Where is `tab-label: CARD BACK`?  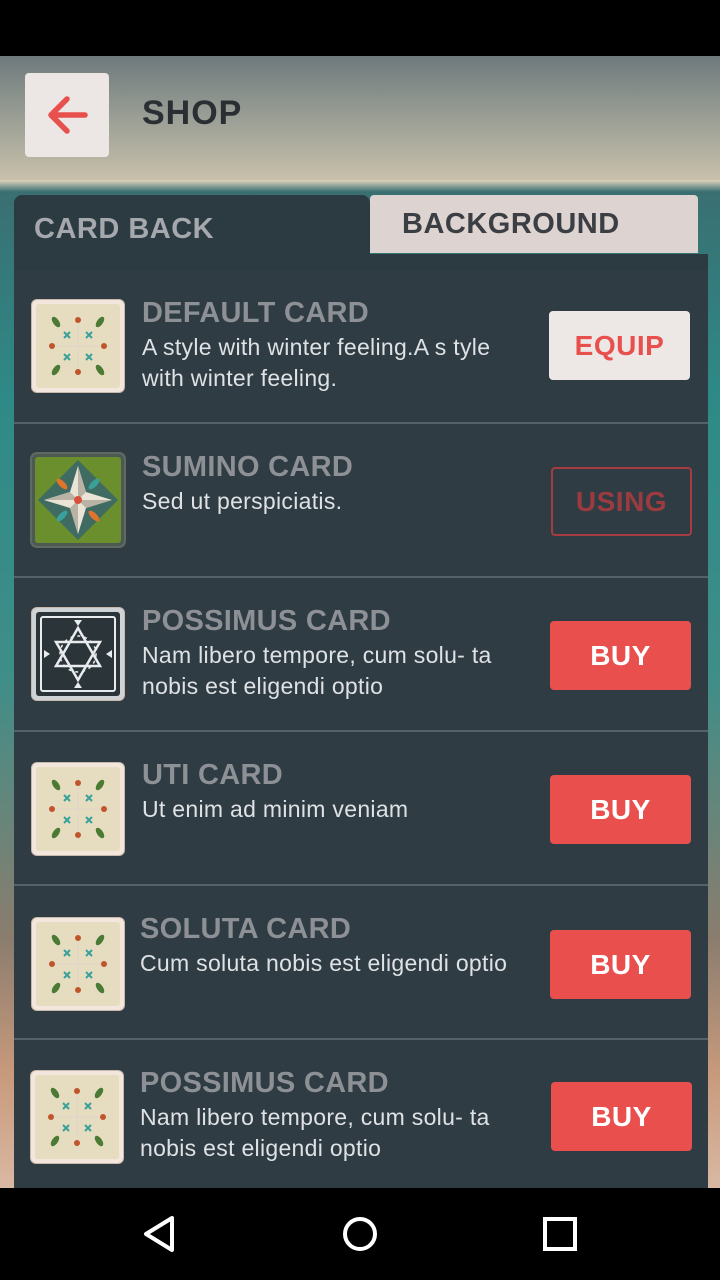
tab-label: CARD BACK is located at coordinates (124, 229).